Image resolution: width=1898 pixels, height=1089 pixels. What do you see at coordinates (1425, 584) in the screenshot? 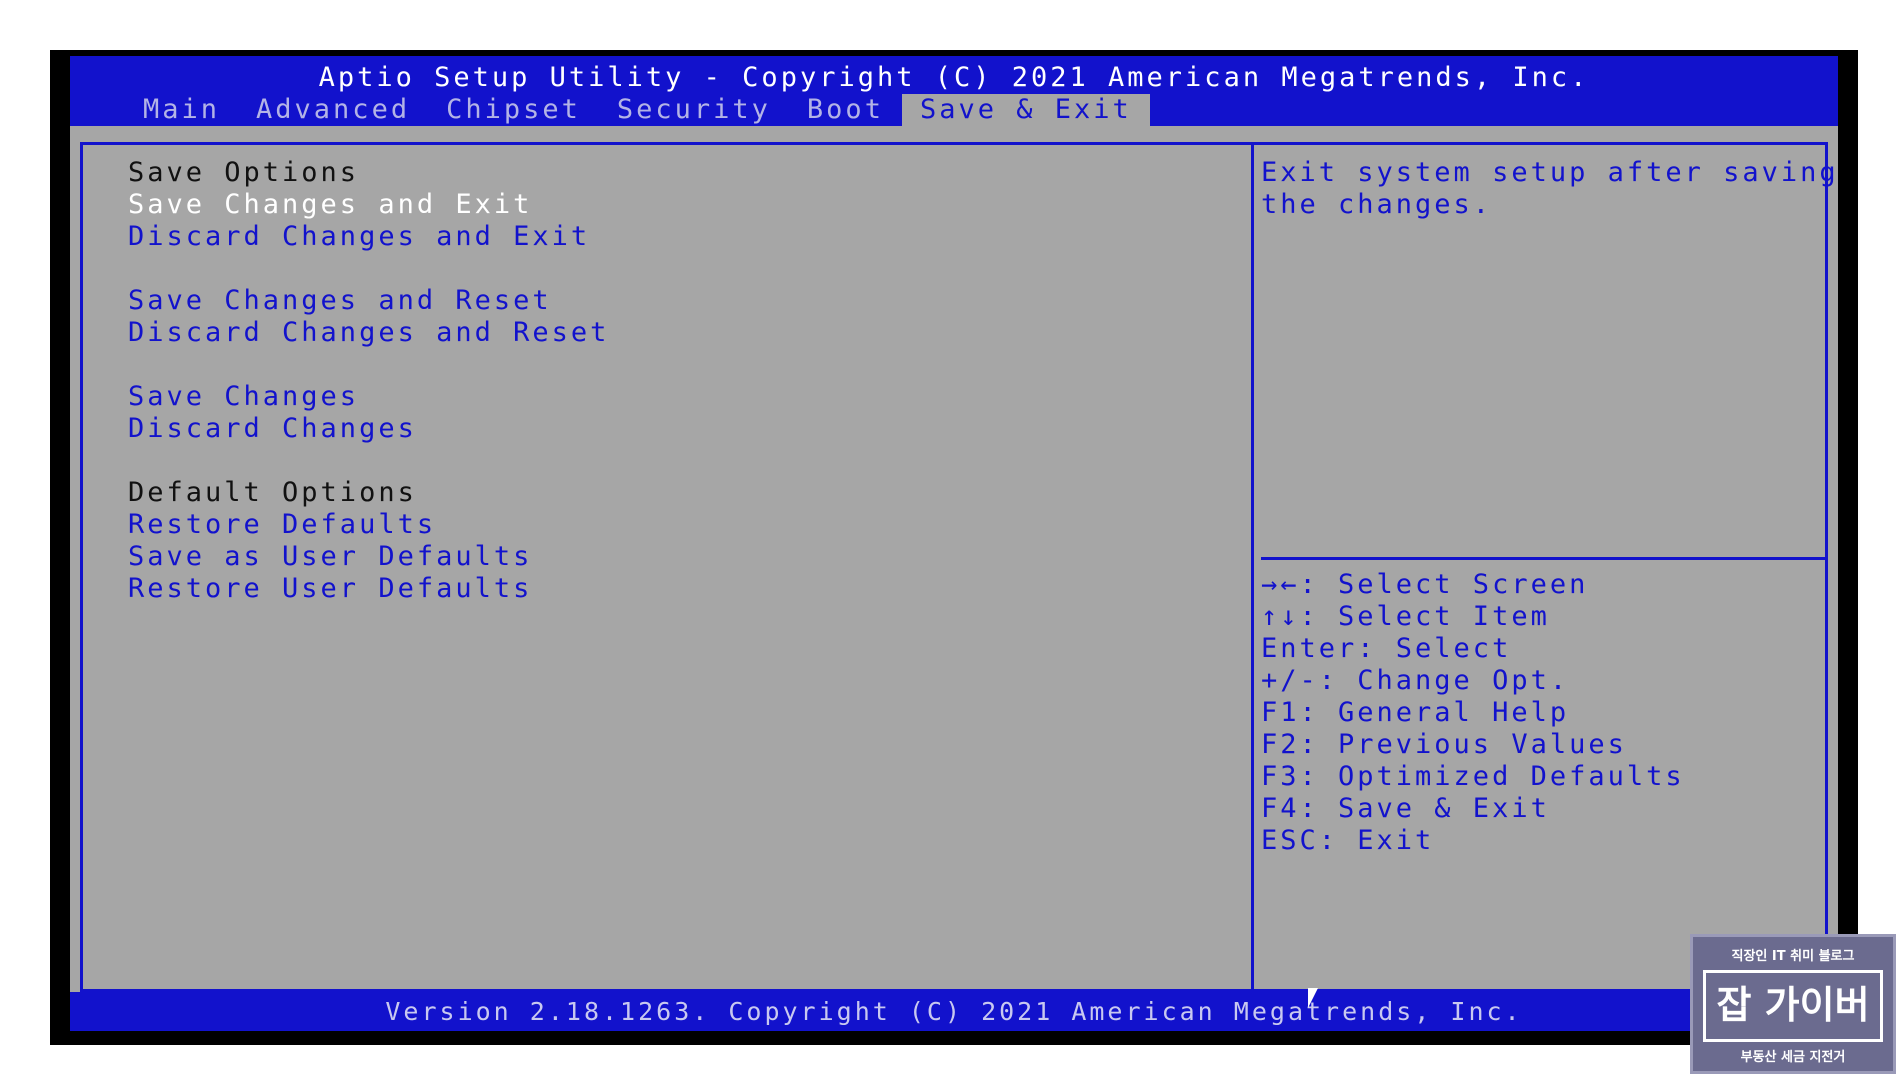
I see `key-select-screen: →←: Select Screen` at bounding box center [1425, 584].